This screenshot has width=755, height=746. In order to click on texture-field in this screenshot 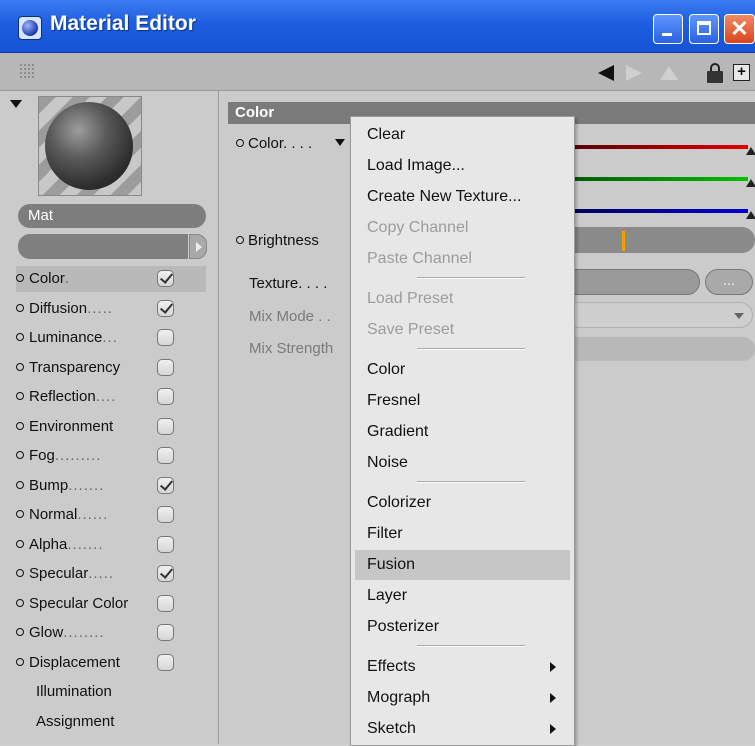, I will do `click(636, 282)`.